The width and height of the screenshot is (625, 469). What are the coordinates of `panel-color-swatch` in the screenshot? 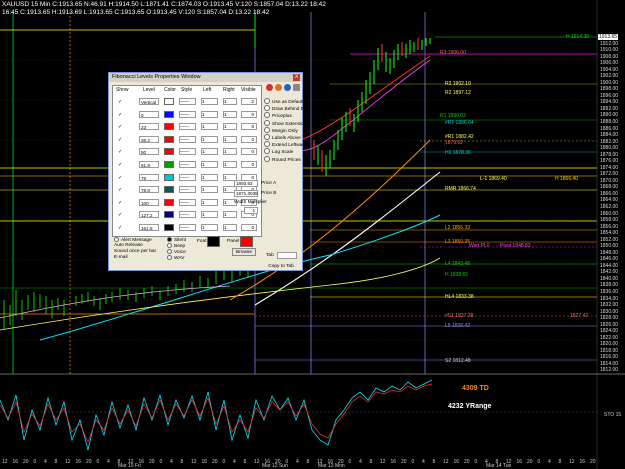 It's located at (246, 241).